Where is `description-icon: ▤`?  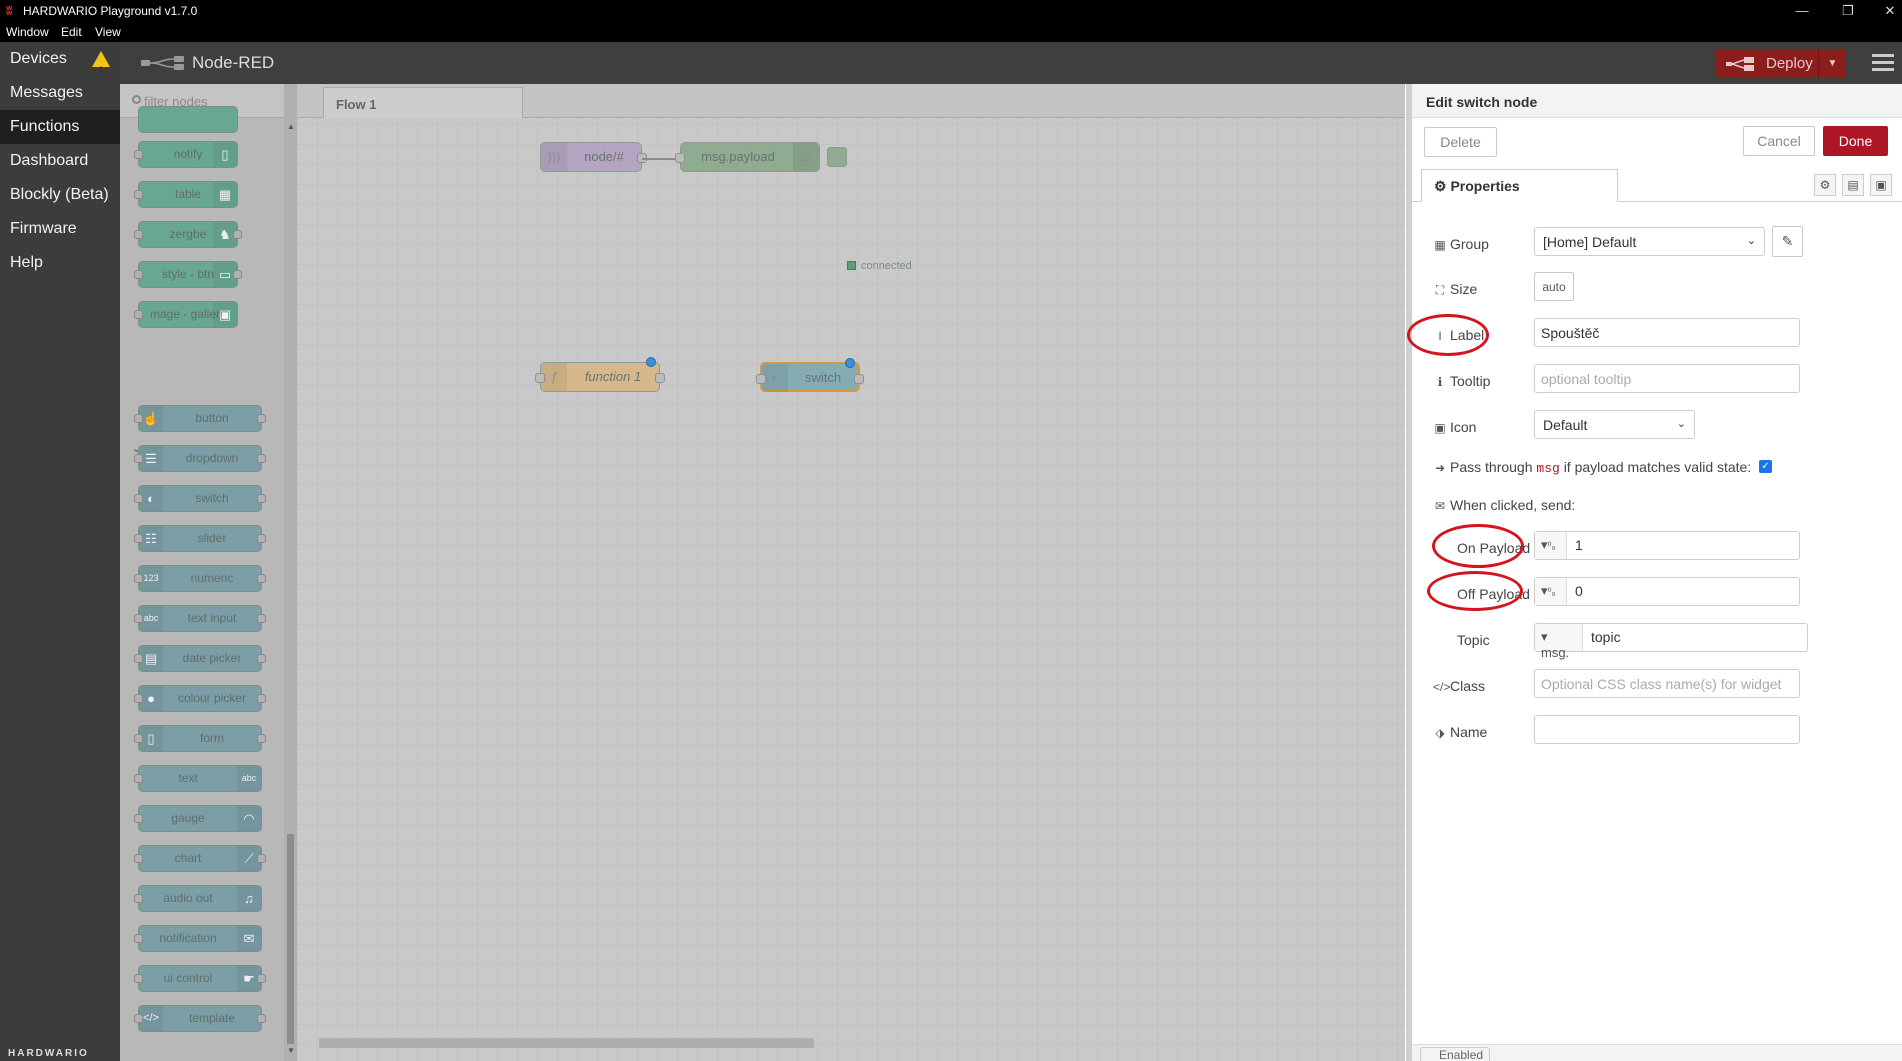
description-icon: ▤ is located at coordinates (1853, 185).